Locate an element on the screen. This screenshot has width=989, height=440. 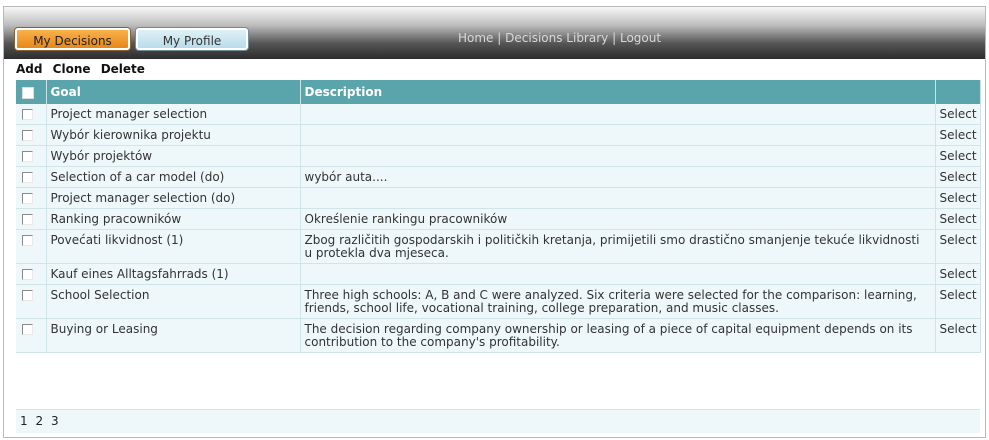
page-link-3: 3 is located at coordinates (55, 421).